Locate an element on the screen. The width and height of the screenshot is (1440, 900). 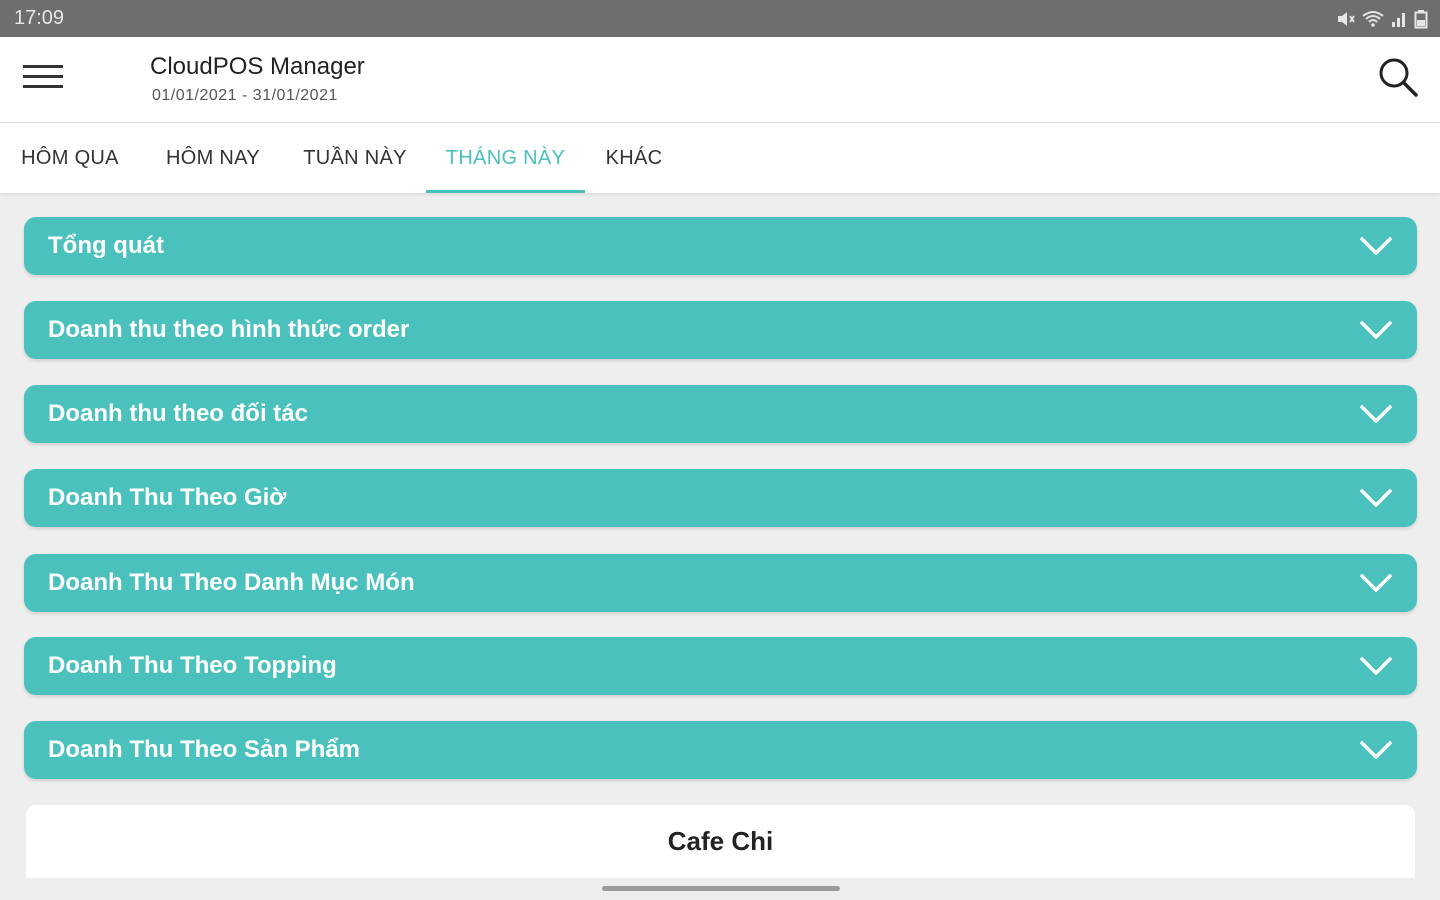
hamburger-icon is located at coordinates (43, 79).